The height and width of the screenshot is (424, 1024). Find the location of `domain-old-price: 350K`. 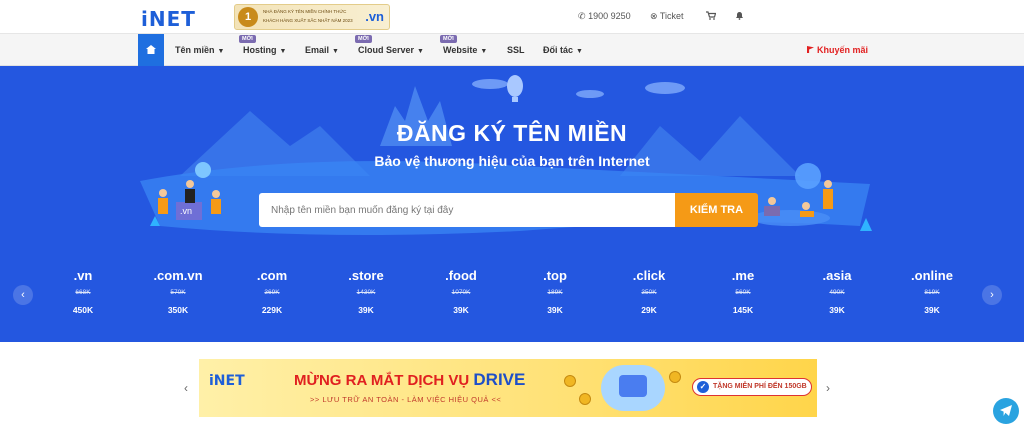

domain-old-price: 350K is located at coordinates (649, 292).